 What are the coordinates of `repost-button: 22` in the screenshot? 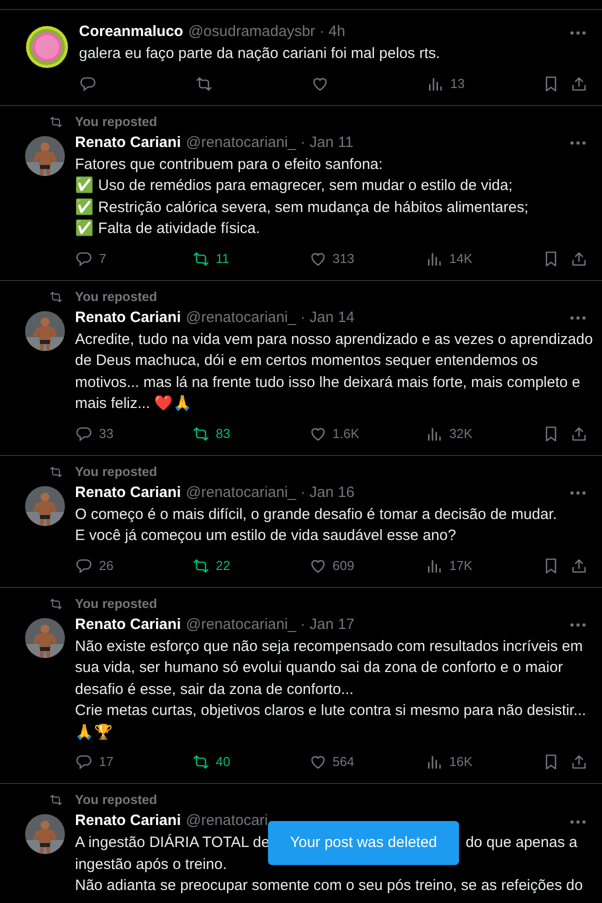 It's located at (211, 566).